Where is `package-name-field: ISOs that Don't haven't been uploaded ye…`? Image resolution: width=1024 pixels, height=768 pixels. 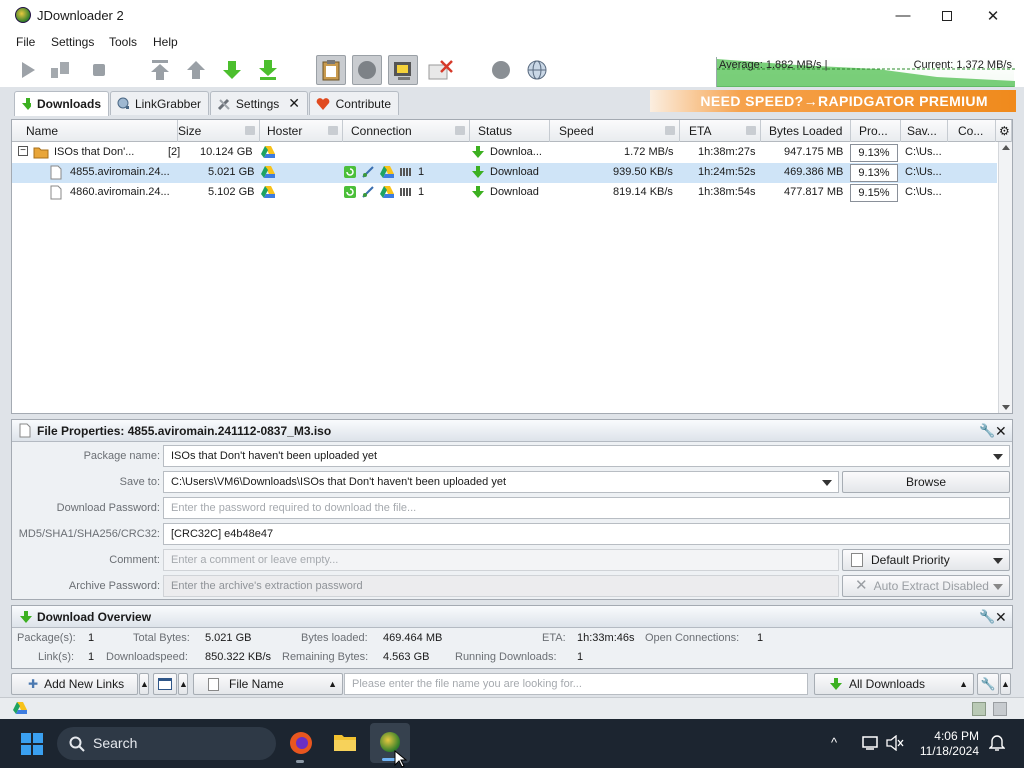
package-name-field: ISOs that Don't haven't been uploaded ye… is located at coordinates (586, 456).